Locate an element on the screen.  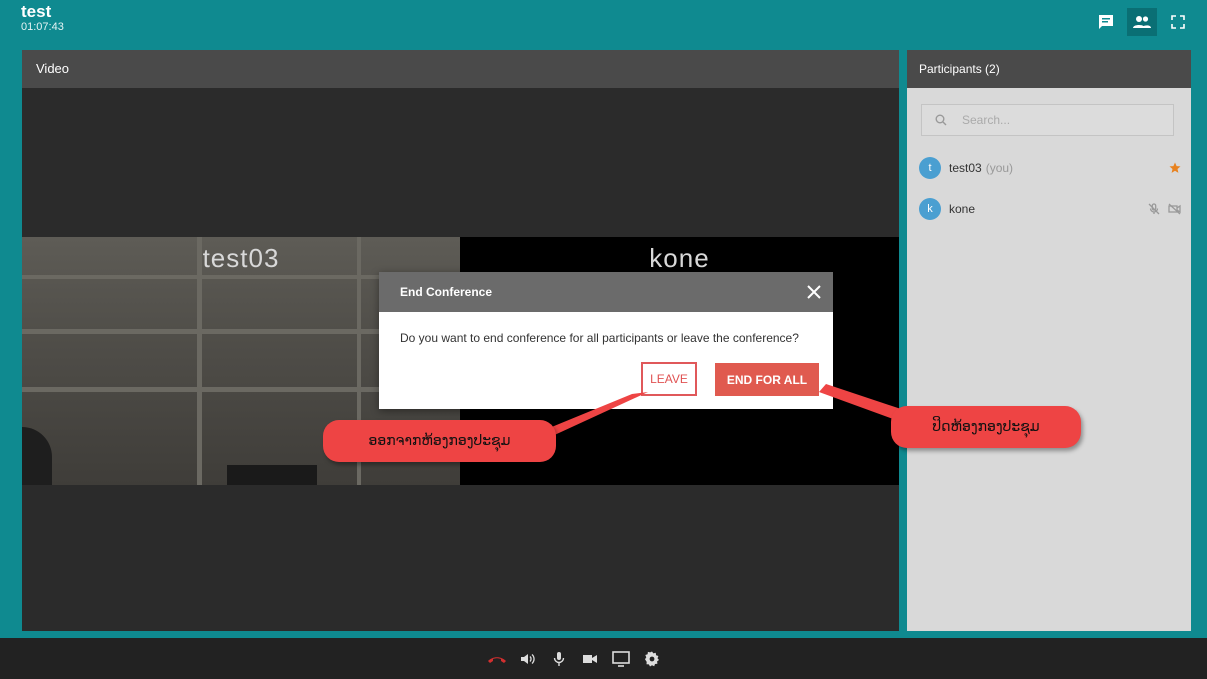
callout-end-for-all: ປິດຫ້ອງກອງປະຊຸມ is located at coordinates (986, 427).